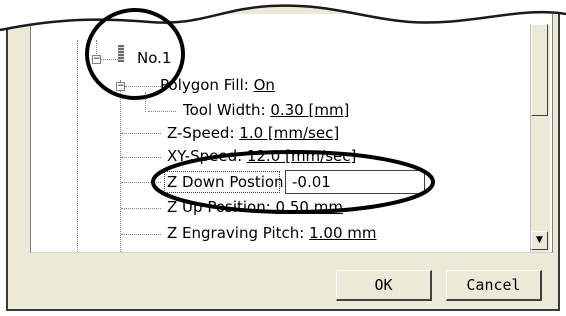 The height and width of the screenshot is (316, 566). What do you see at coordinates (135, 54) in the screenshot?
I see `annotation-circle-root` at bounding box center [135, 54].